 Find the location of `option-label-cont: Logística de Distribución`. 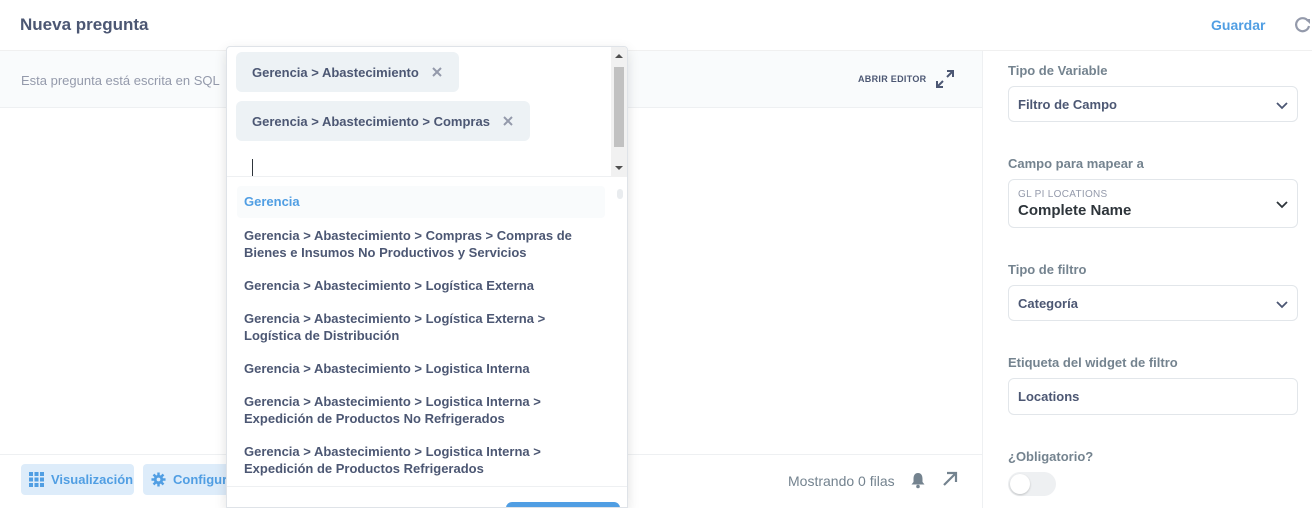

option-label-cont: Logística de Distribución is located at coordinates (322, 335).